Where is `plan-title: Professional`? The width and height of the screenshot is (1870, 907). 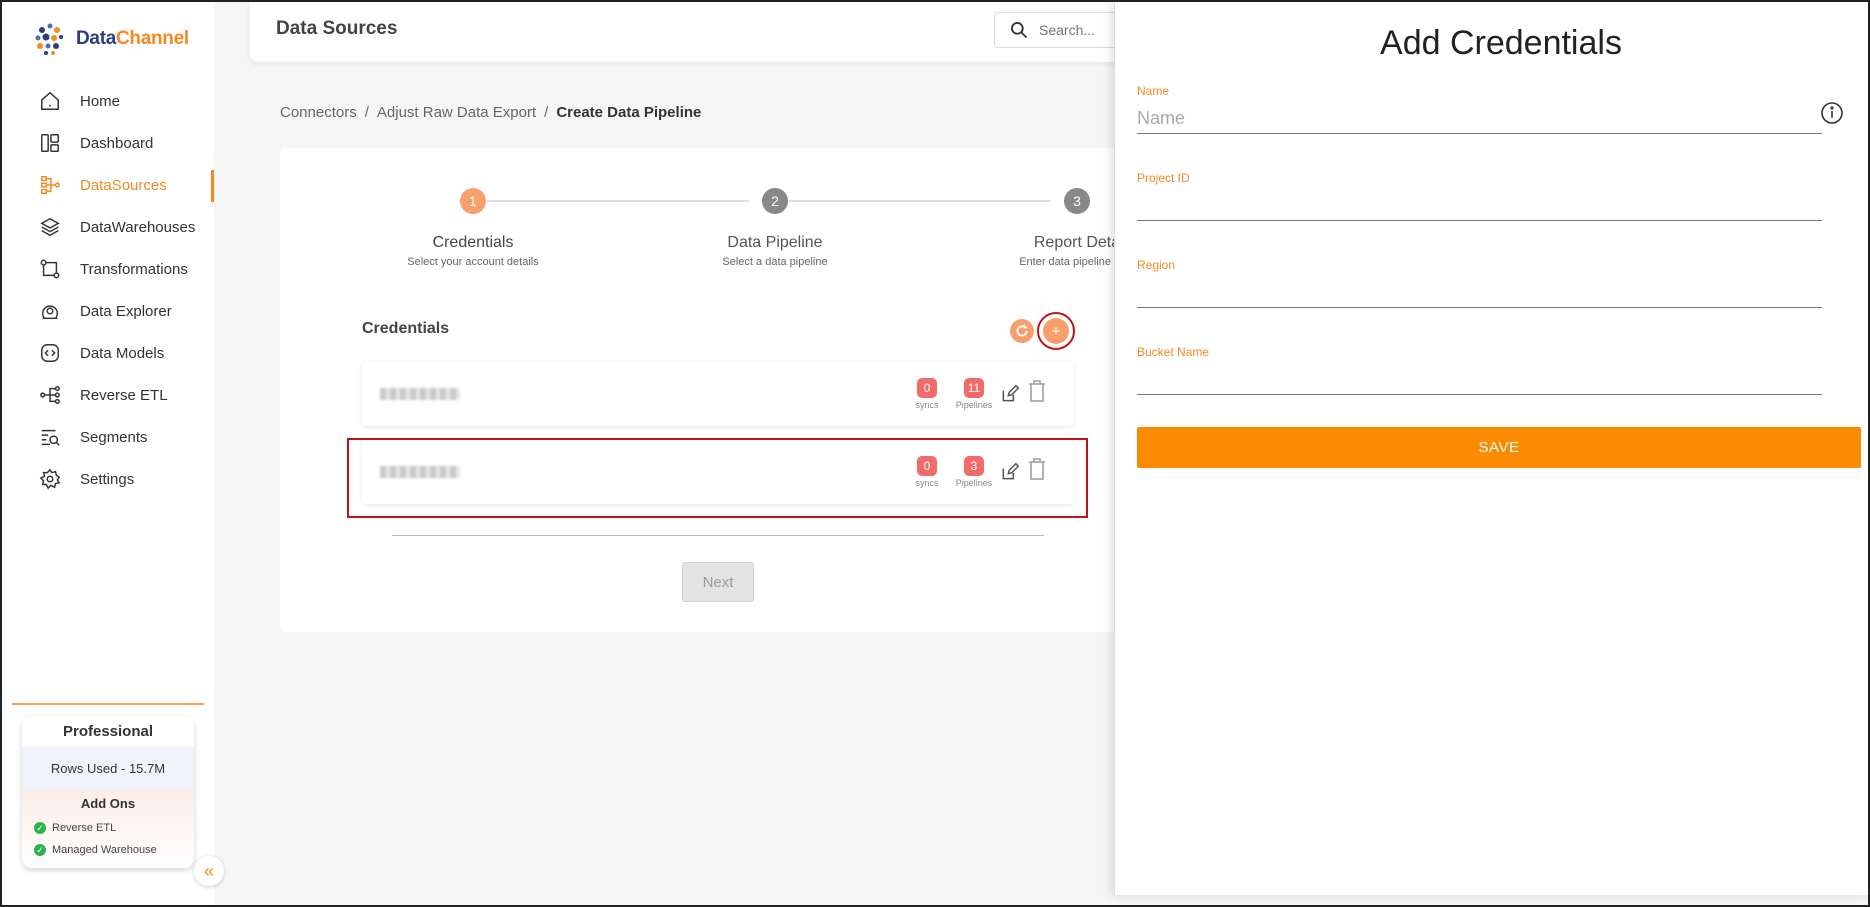
plan-title: Professional is located at coordinates (108, 731).